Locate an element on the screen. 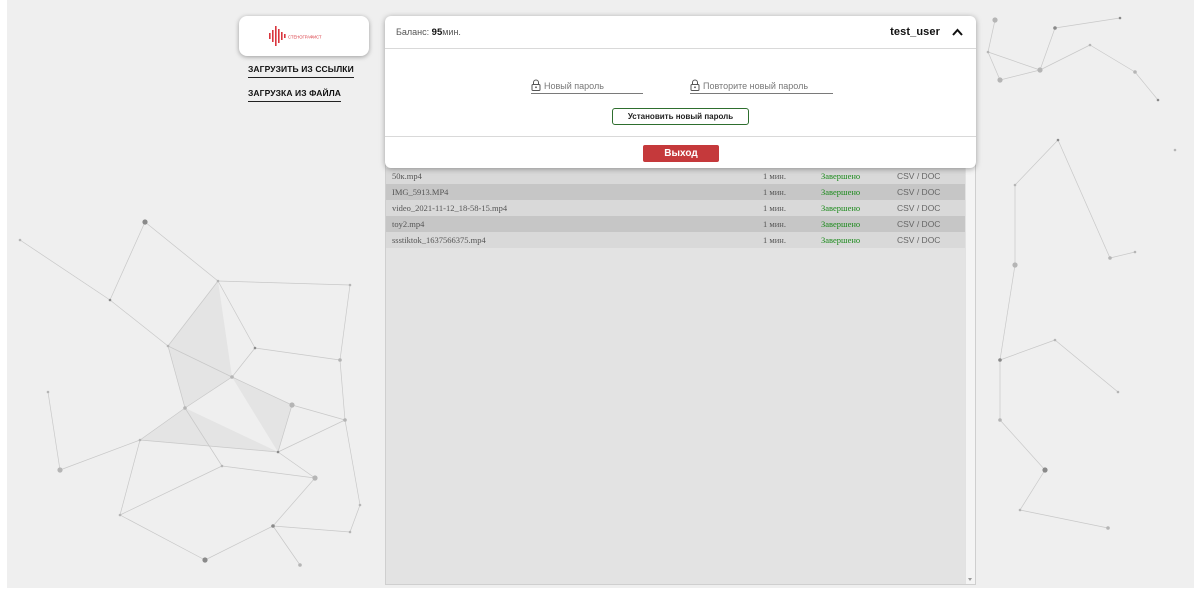 Image resolution: width=1201 pixels, height=591 pixels. file-row: 50к.mp4 1 мин. Завершено CSV / DOC is located at coordinates (676, 176).